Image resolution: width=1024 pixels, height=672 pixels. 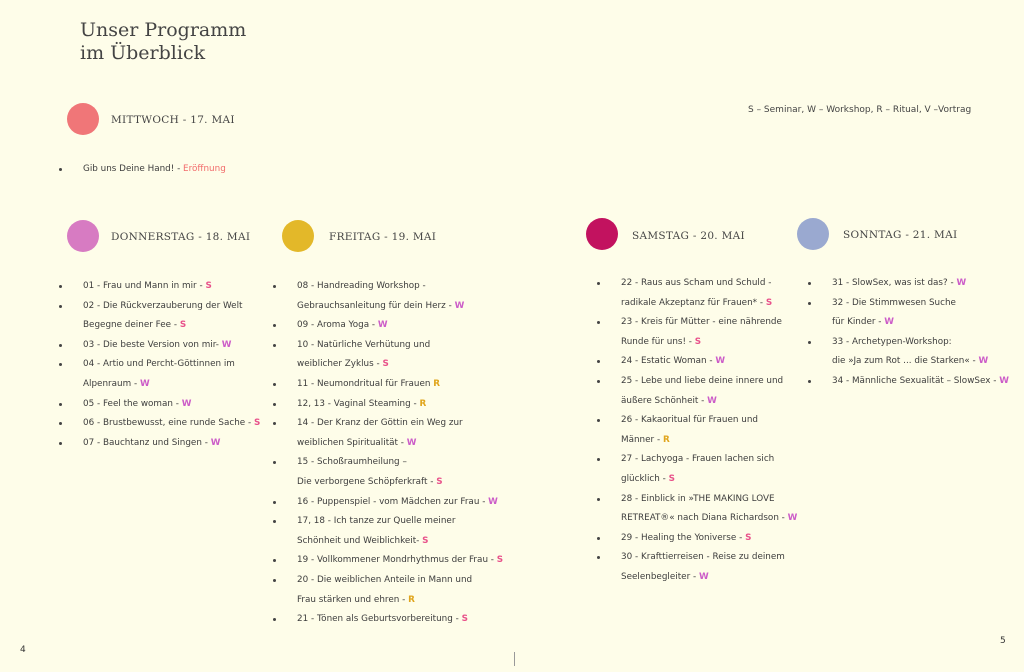 I want to click on list-item-text: 34 - Männliche Sexualität – SlowSex -, so click(x=916, y=380).